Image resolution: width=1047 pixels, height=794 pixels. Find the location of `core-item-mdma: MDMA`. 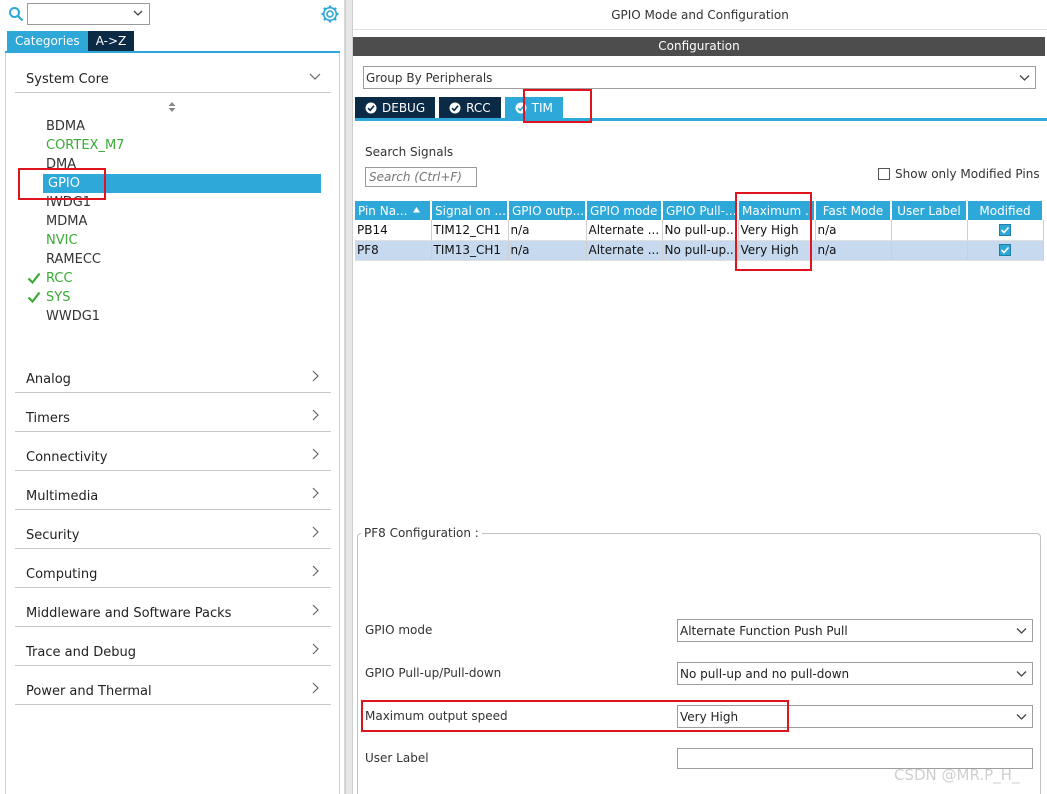

core-item-mdma: MDMA is located at coordinates (66, 221).